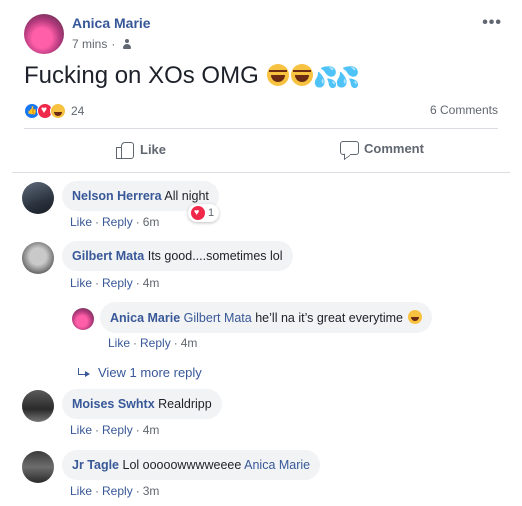 Image resolution: width=522 pixels, height=506 pixels. I want to click on view-more-replies-link: View 1 more reply, so click(140, 372).